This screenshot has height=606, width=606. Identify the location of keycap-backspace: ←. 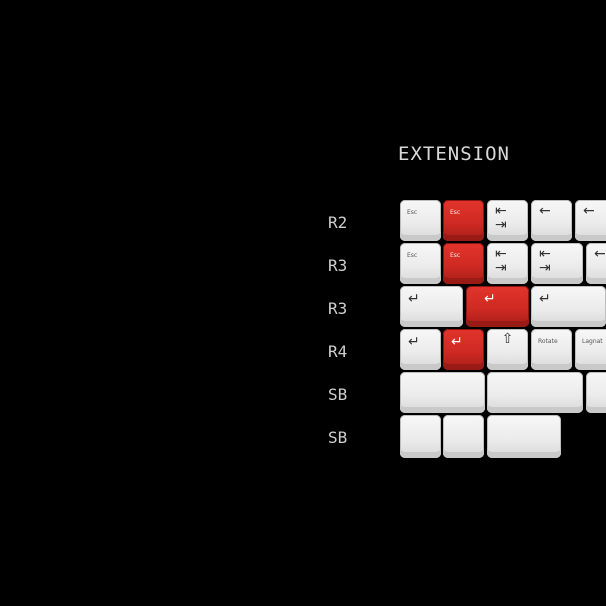
(551, 220).